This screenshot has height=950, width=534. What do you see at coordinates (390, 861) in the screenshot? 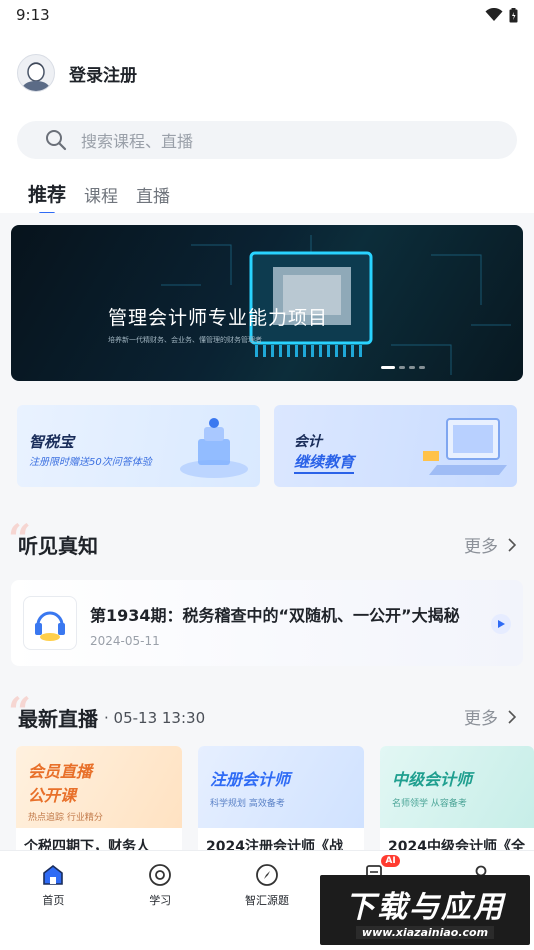
I see `ai-badge: AI` at bounding box center [390, 861].